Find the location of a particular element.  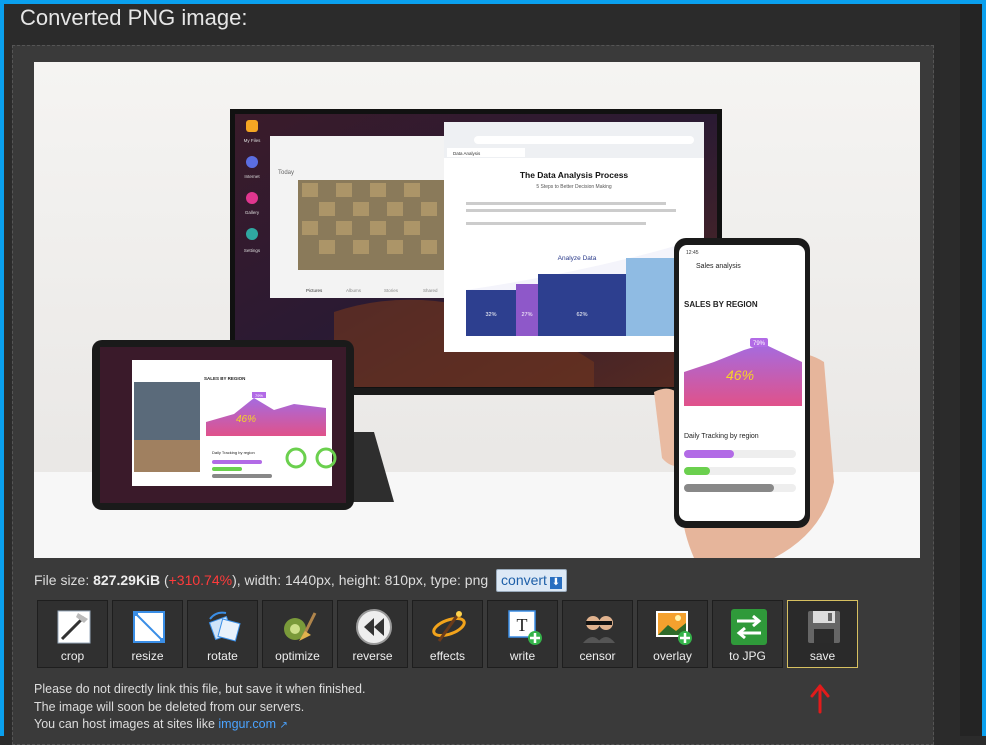

tool-label: save is located at coordinates (822, 656).